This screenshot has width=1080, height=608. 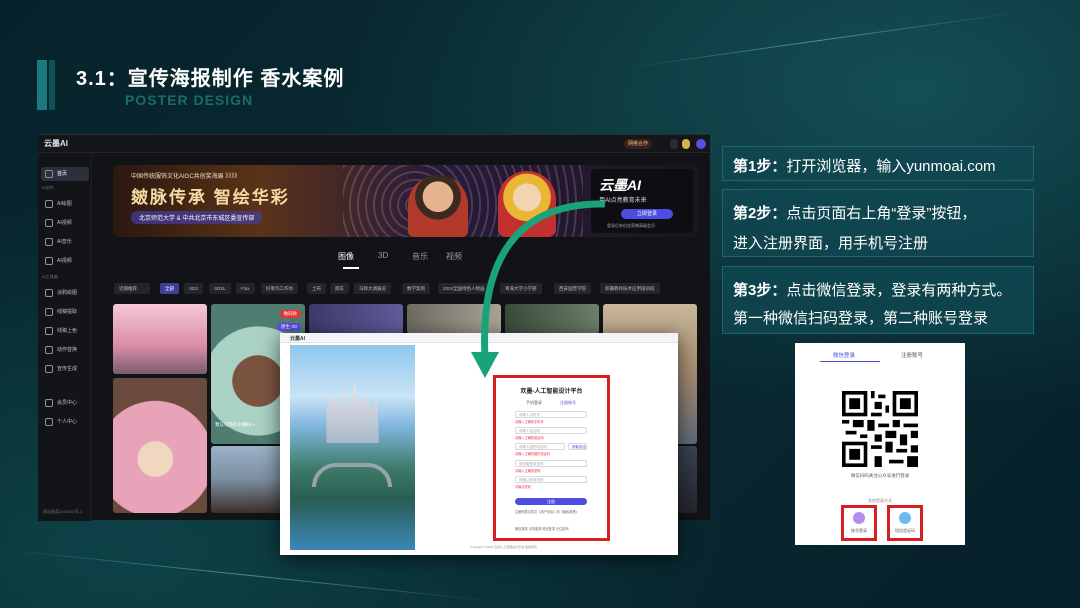 What do you see at coordinates (50, 276) in the screenshot?
I see `sidebar-caption: AI工具箱` at bounding box center [50, 276].